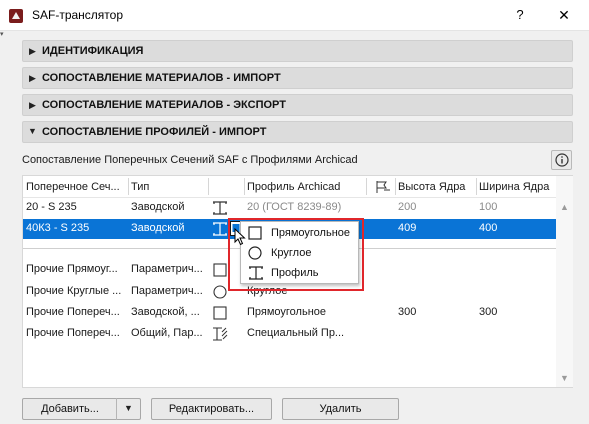  I want to click on section-identification: ▶ ИДЕНТИФИКАЦИЯ, so click(297, 51).